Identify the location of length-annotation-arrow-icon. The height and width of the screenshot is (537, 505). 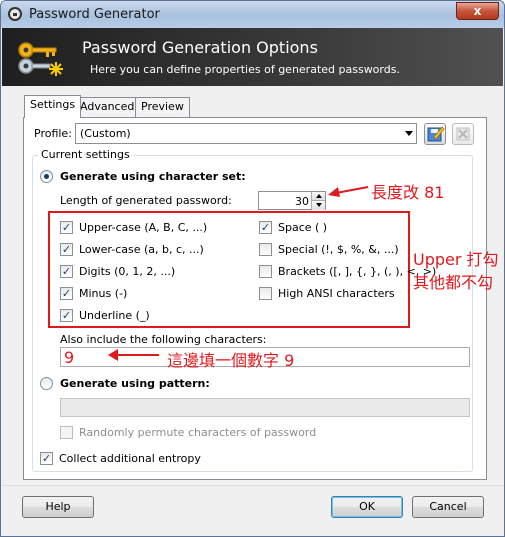
(348, 191).